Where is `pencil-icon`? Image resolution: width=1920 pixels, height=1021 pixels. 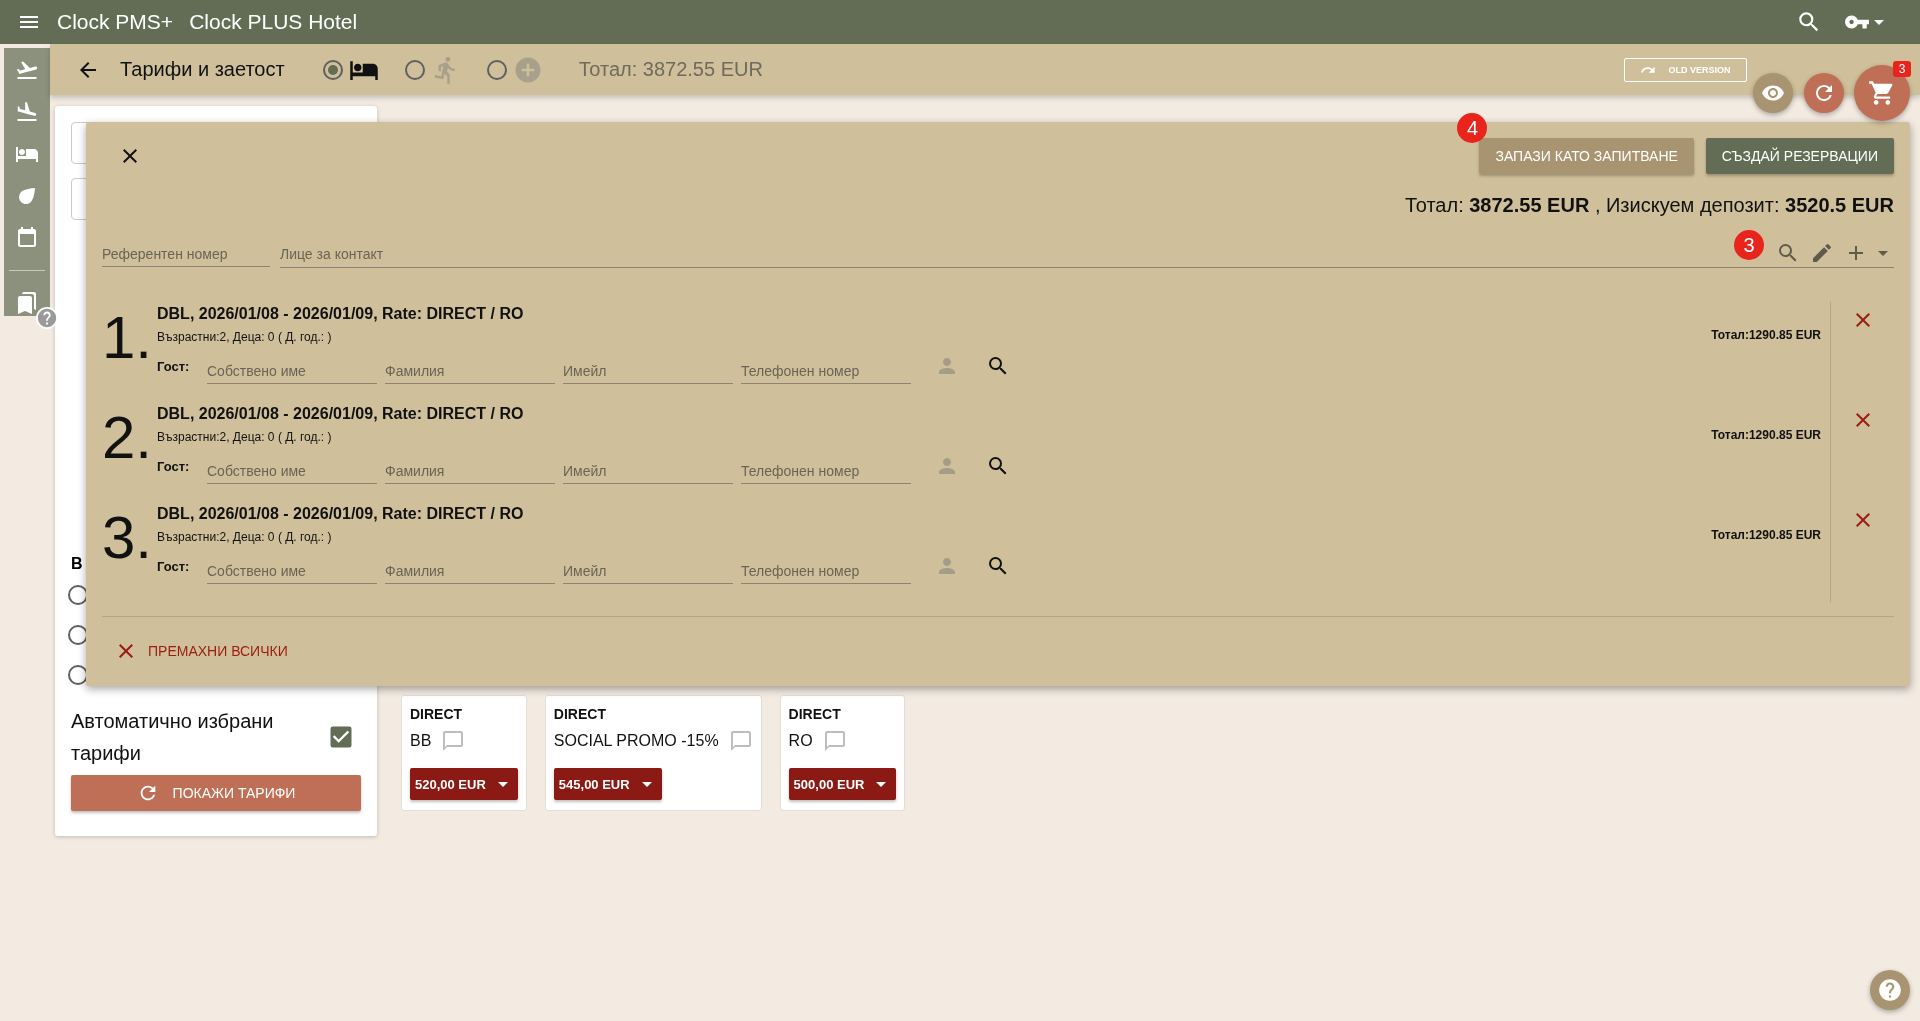 pencil-icon is located at coordinates (1822, 253).